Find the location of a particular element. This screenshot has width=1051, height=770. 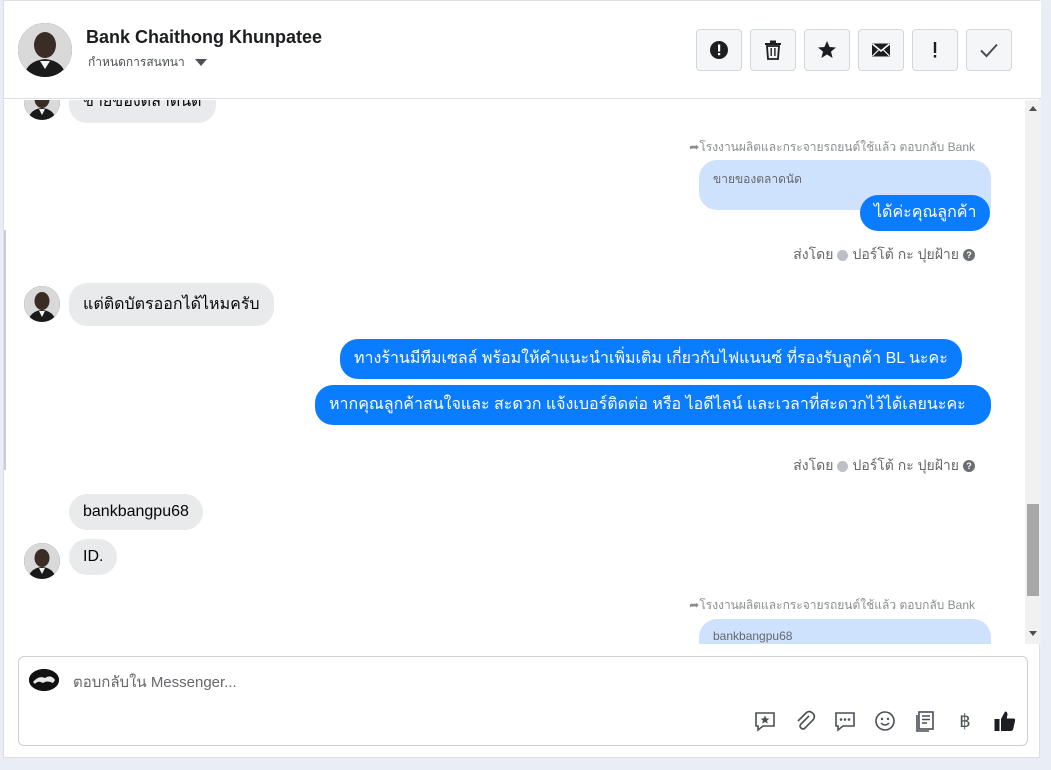

assign-label: กำหนดการสนทนา is located at coordinates (136, 62).